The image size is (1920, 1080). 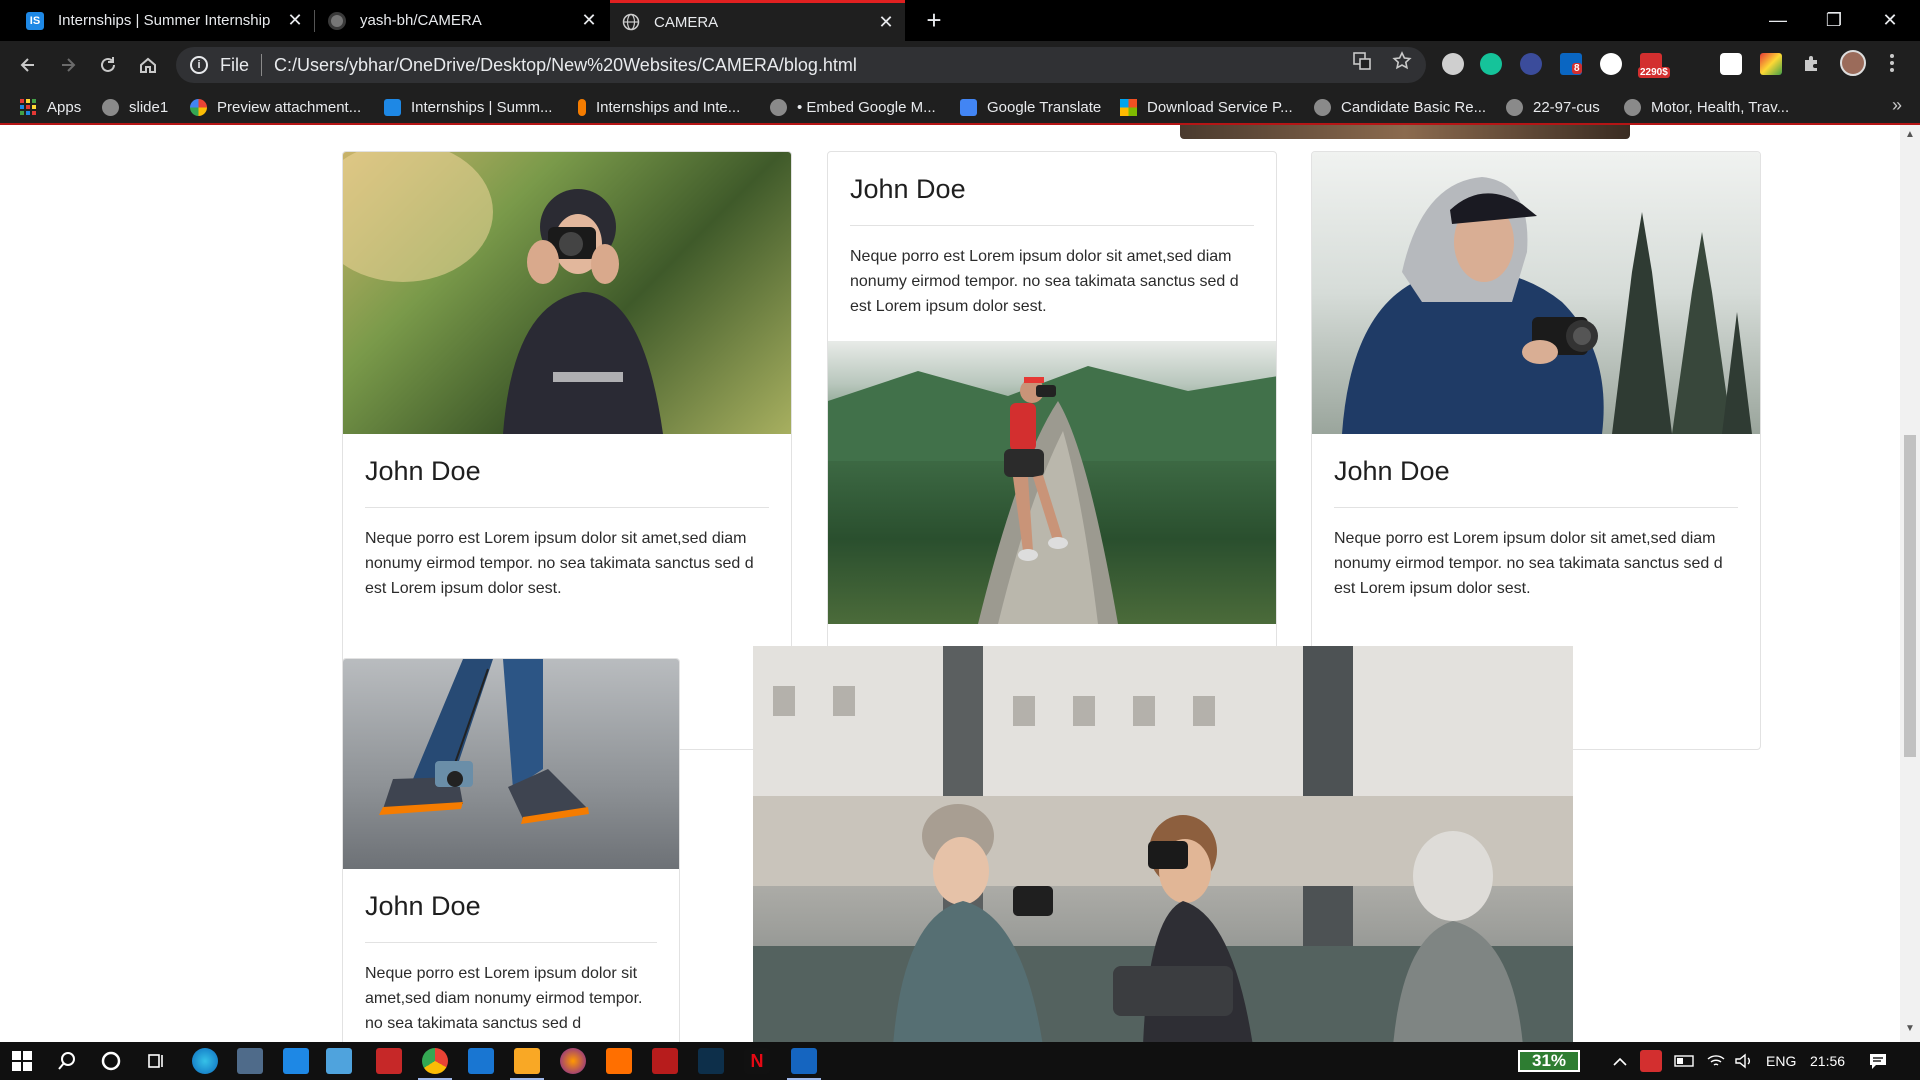 What do you see at coordinates (205, 1061) in the screenshot?
I see `edge-browser-icon` at bounding box center [205, 1061].